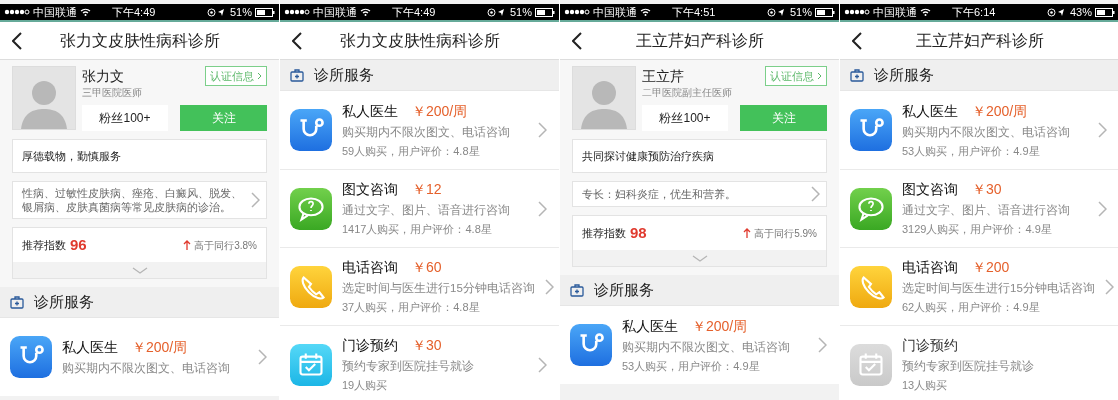 This screenshot has width=1118, height=400. Describe the element at coordinates (132, 200) in the screenshot. I see `specialty-text: 性病、过敏性皮肤病、痤疮、白癜风、脱发、银屑病、皮肤真菌病等常见皮肤病的诊治。` at that location.